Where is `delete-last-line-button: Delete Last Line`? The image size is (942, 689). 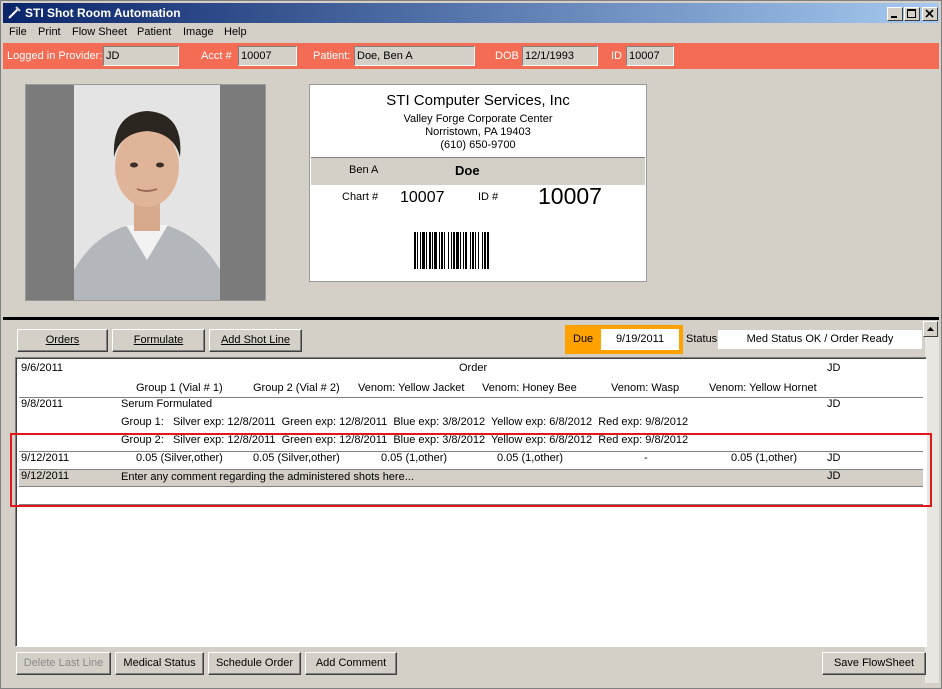 delete-last-line-button: Delete Last Line is located at coordinates (63, 663).